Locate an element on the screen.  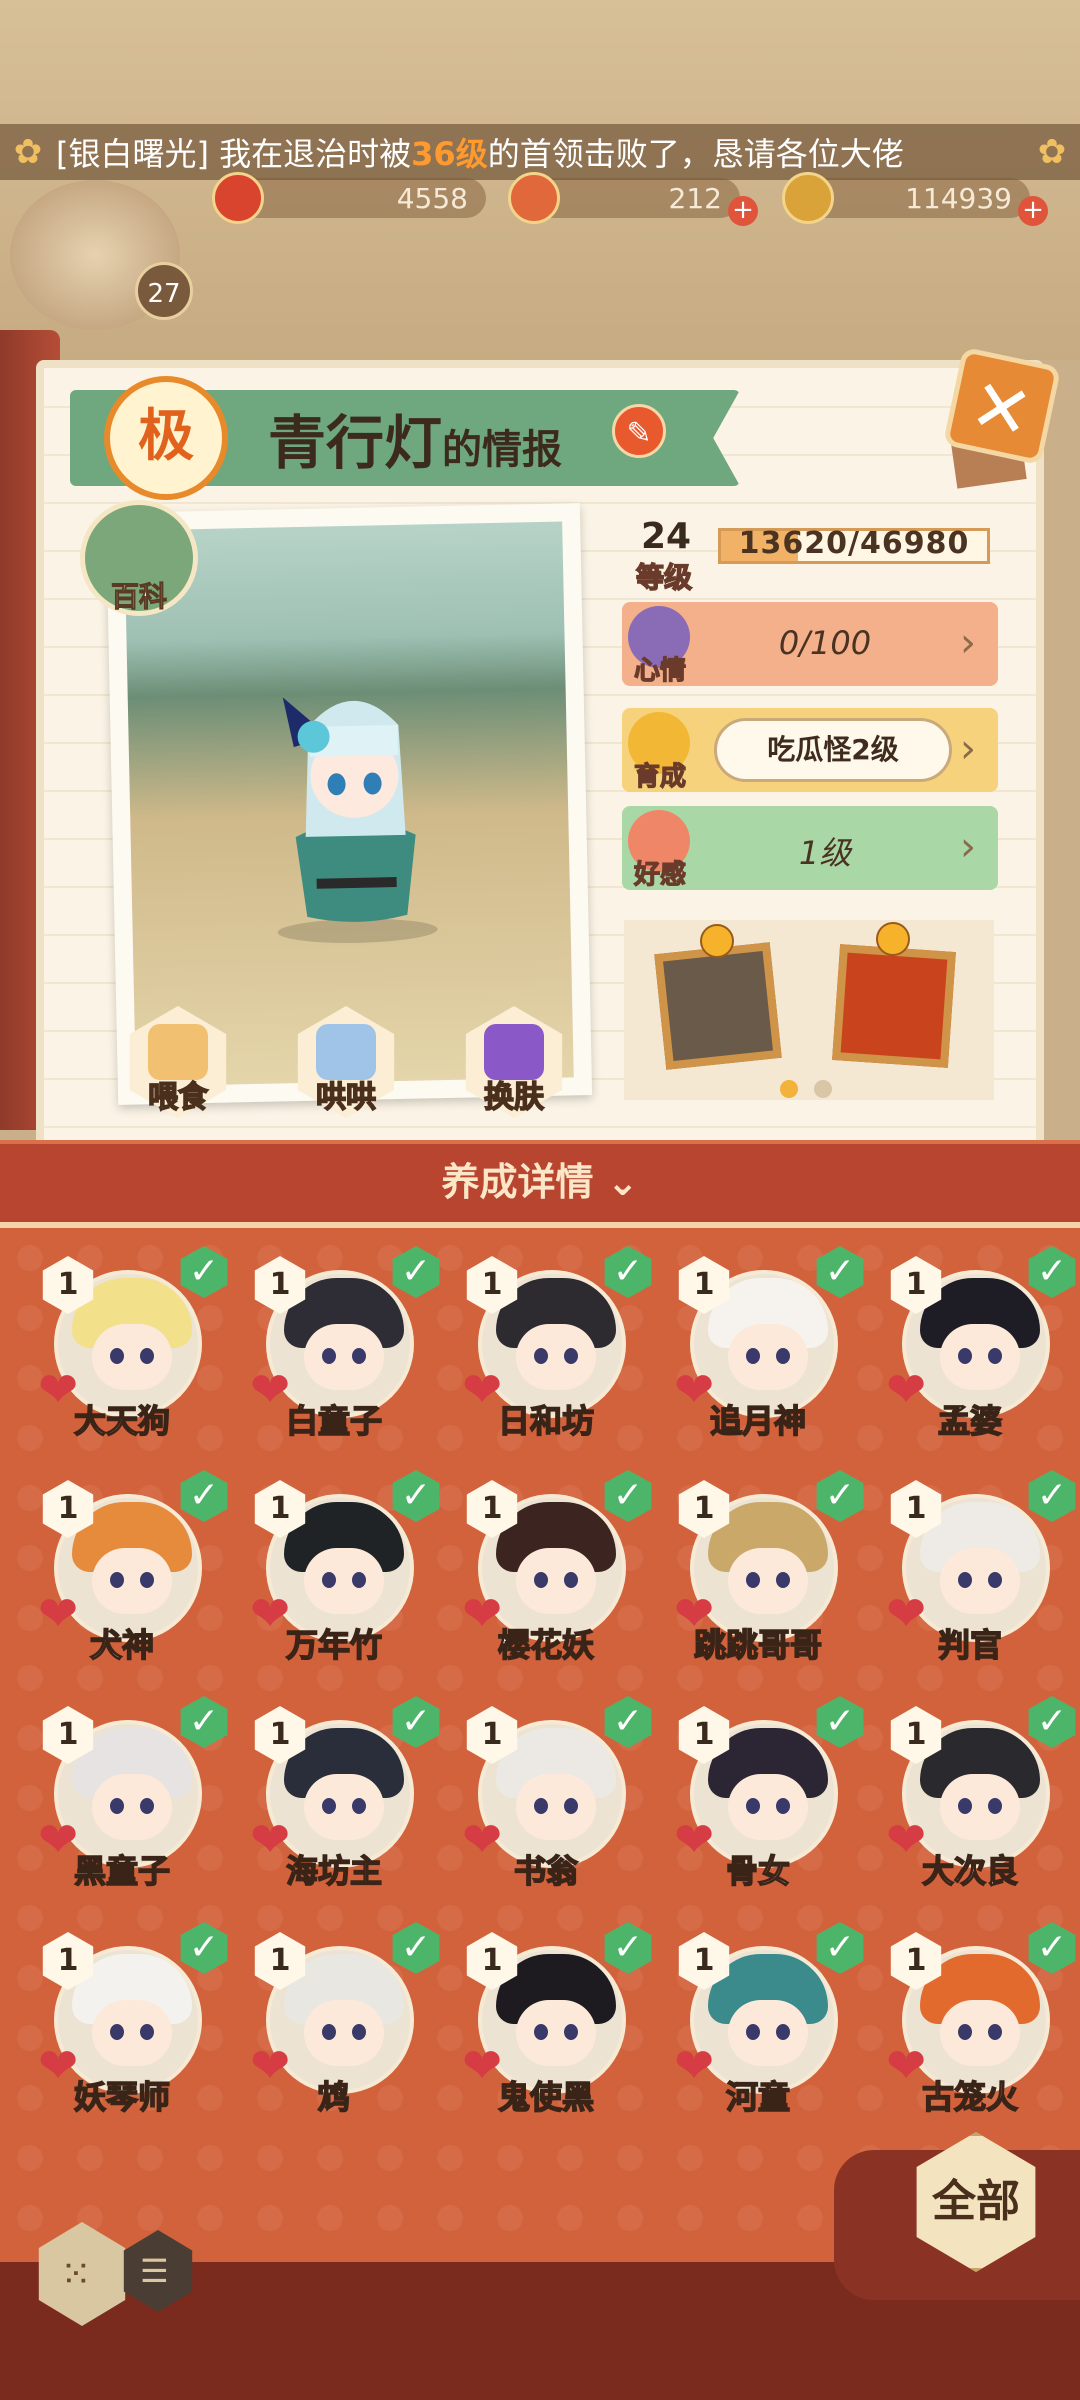
character-sprite is located at coordinates (357, 820).